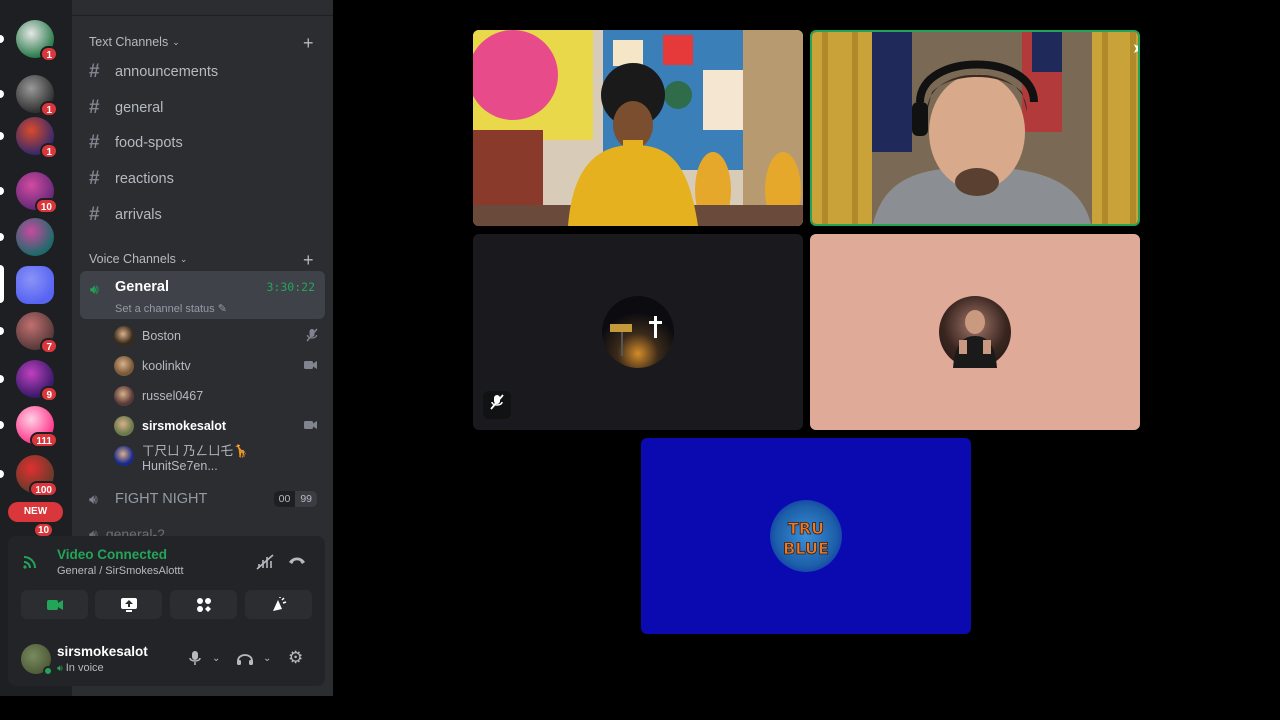 Image resolution: width=1280 pixels, height=720 pixels. What do you see at coordinates (222, 309) in the screenshot?
I see `pencil-icon: ✎` at bounding box center [222, 309].